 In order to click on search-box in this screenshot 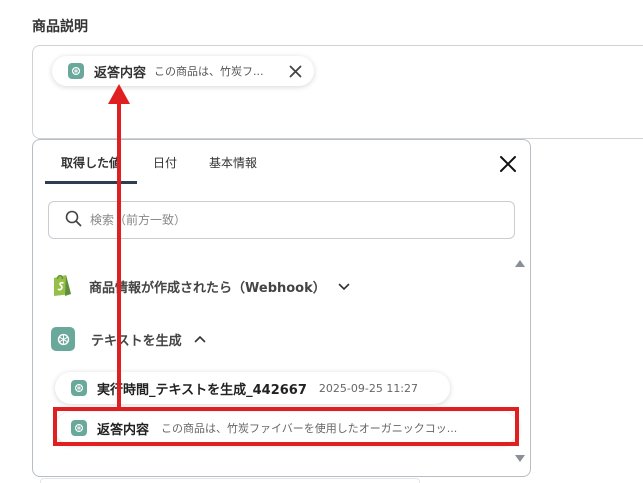, I will do `click(281, 220)`.